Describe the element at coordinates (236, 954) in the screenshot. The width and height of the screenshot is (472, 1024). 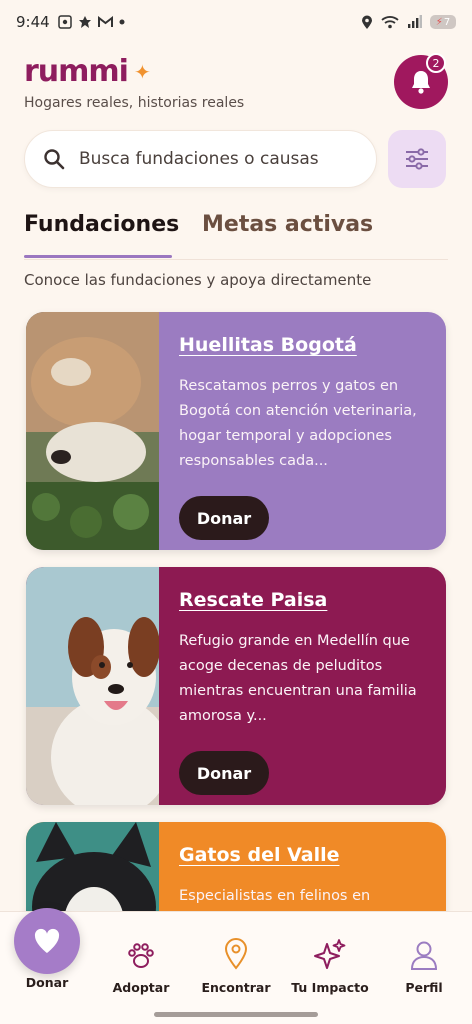
I see `location-pin-icon` at that location.